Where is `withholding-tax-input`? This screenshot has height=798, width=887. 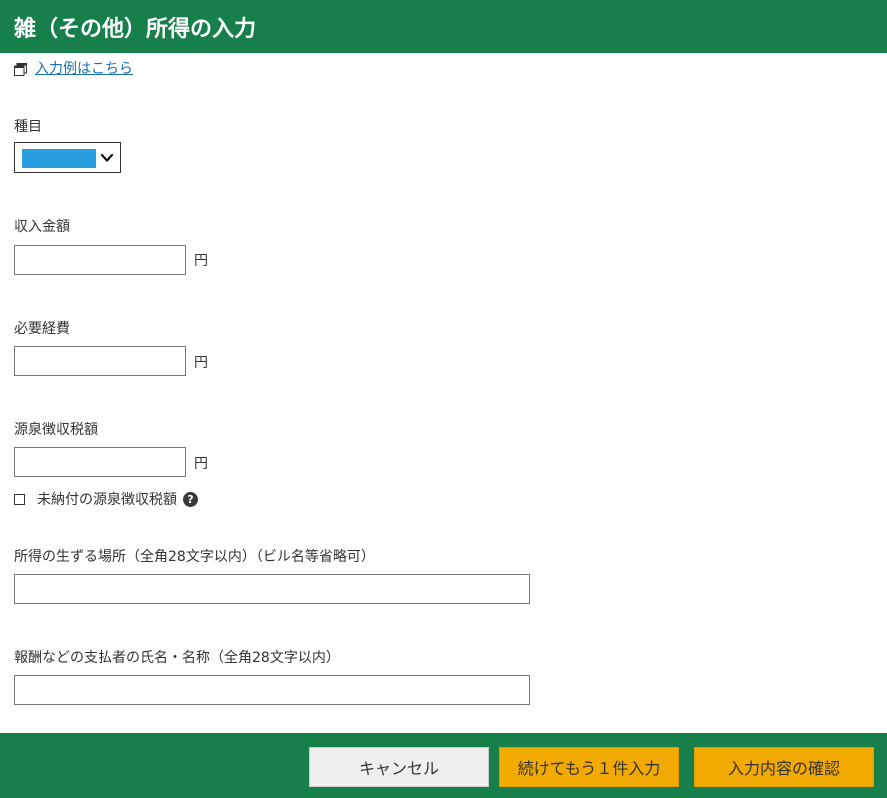 withholding-tax-input is located at coordinates (100, 462).